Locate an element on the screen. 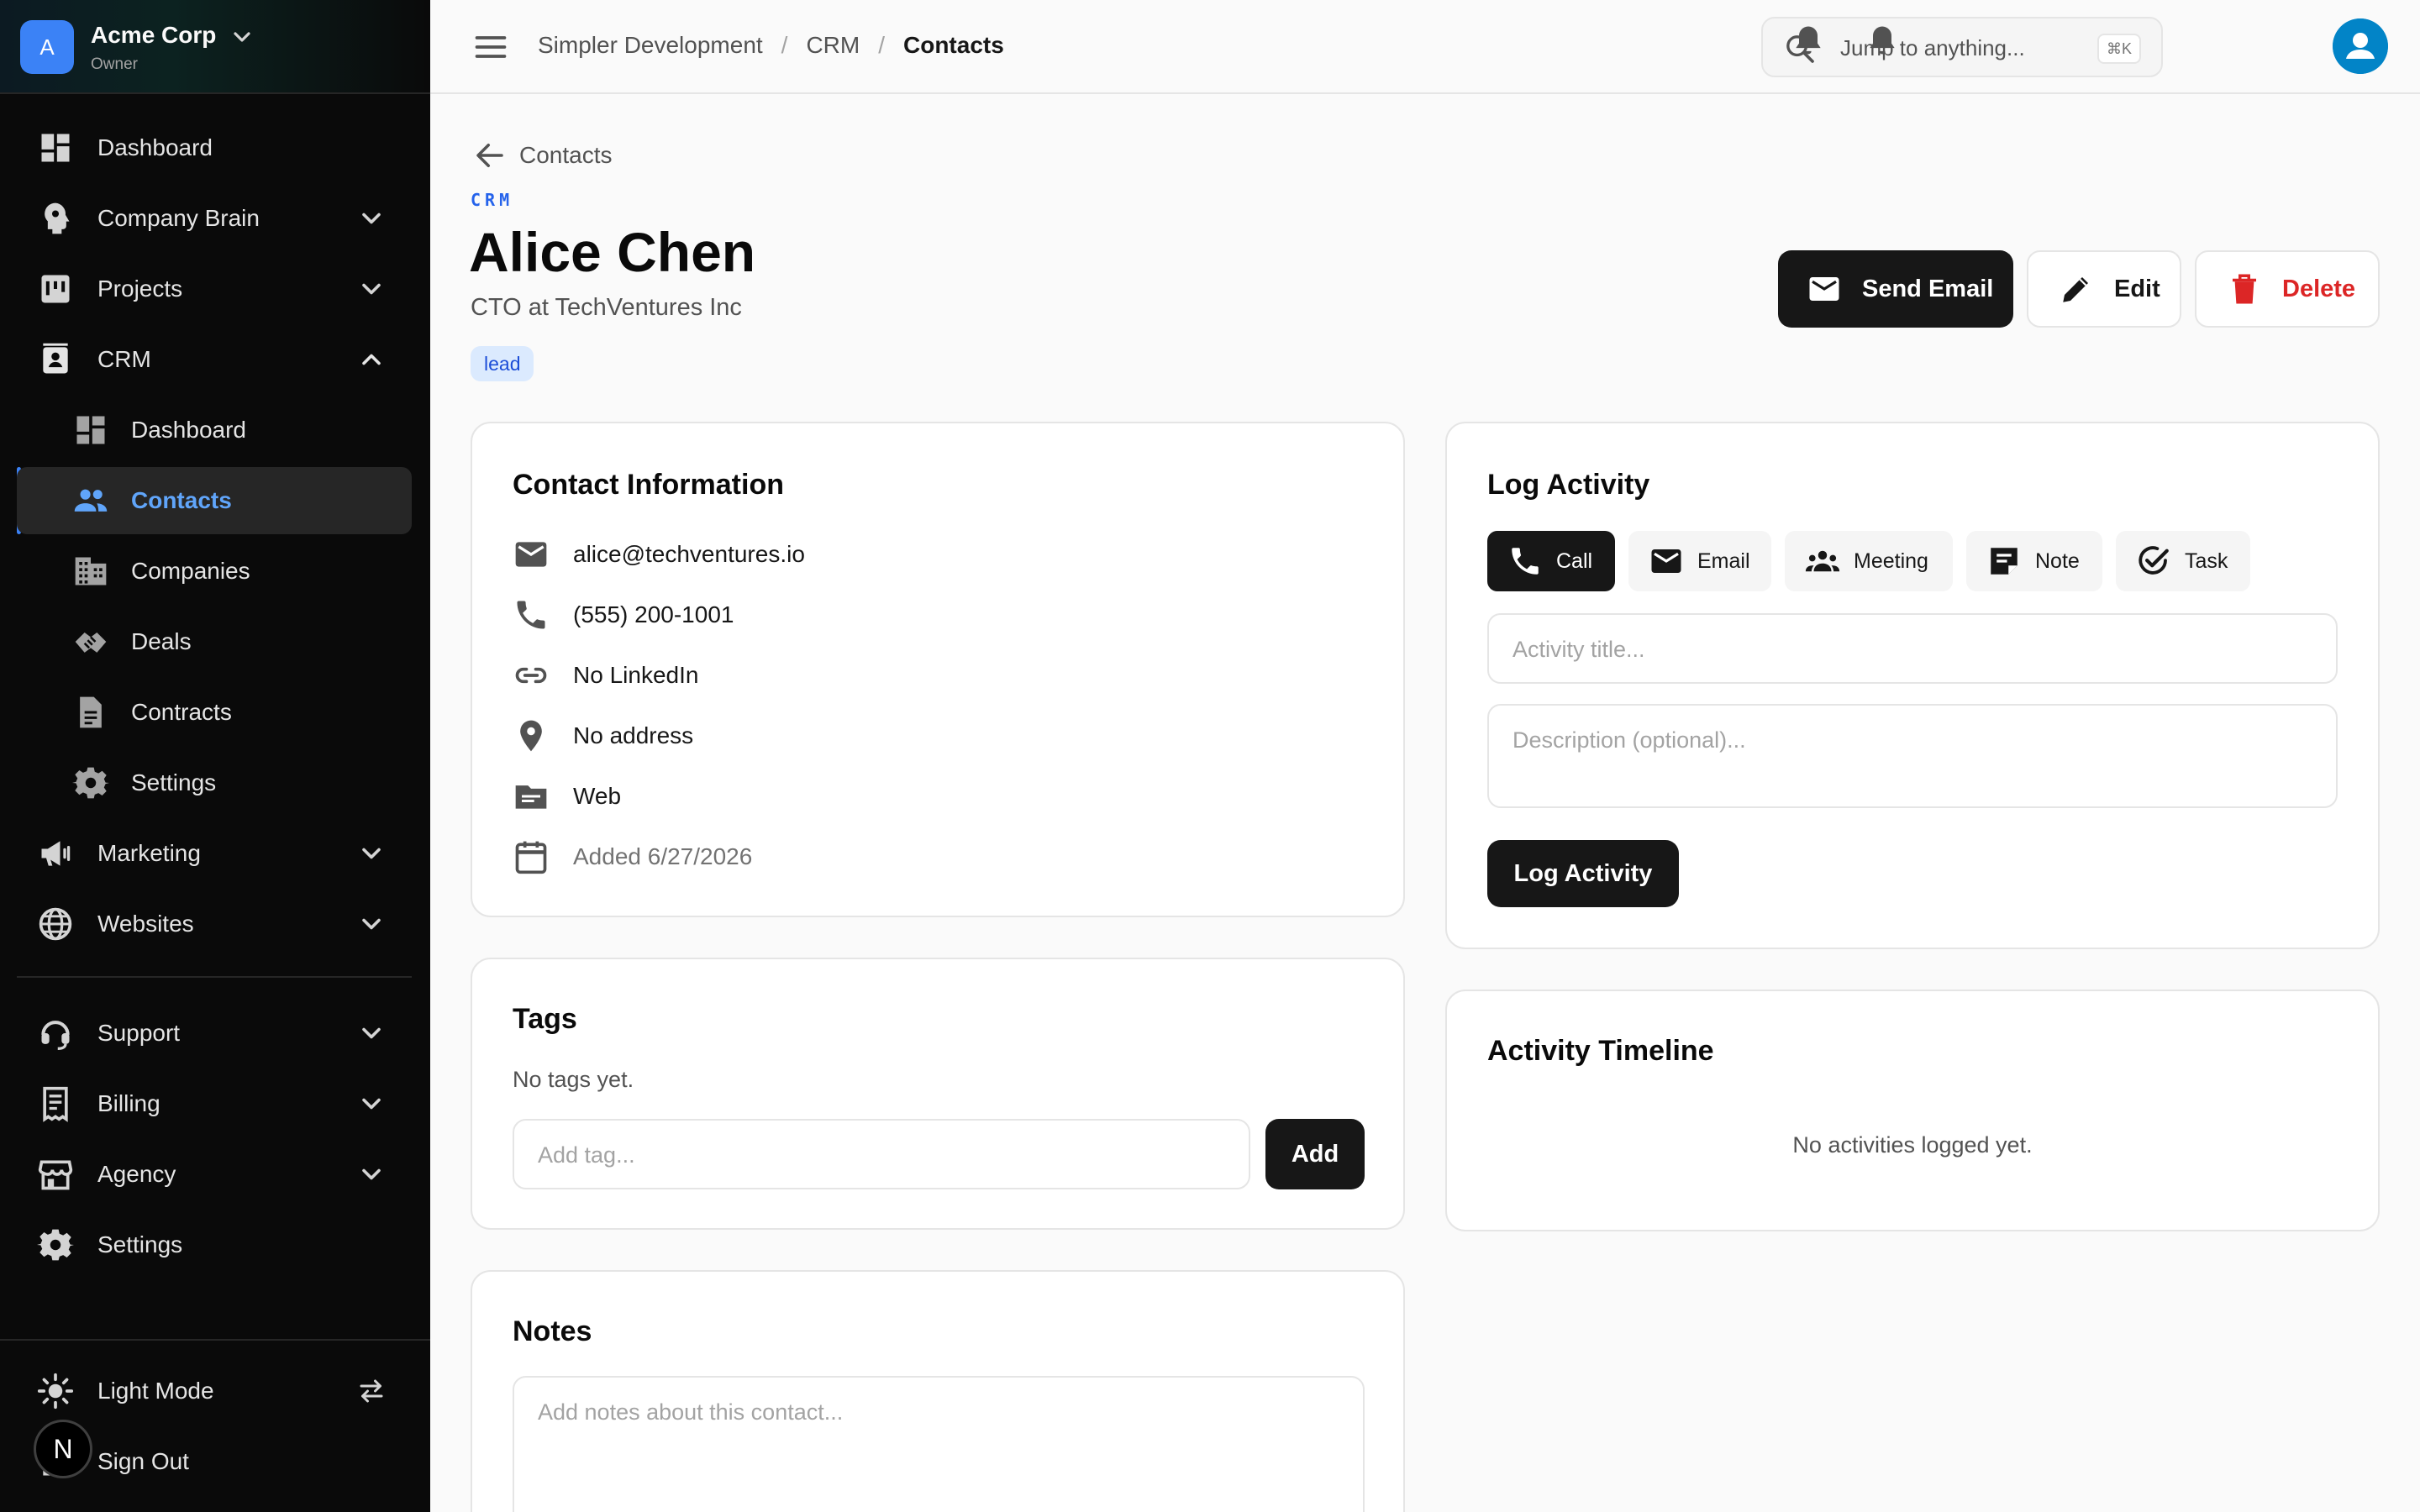 The height and width of the screenshot is (1512, 2420). contact-info-title: Contact Information is located at coordinates (648, 485).